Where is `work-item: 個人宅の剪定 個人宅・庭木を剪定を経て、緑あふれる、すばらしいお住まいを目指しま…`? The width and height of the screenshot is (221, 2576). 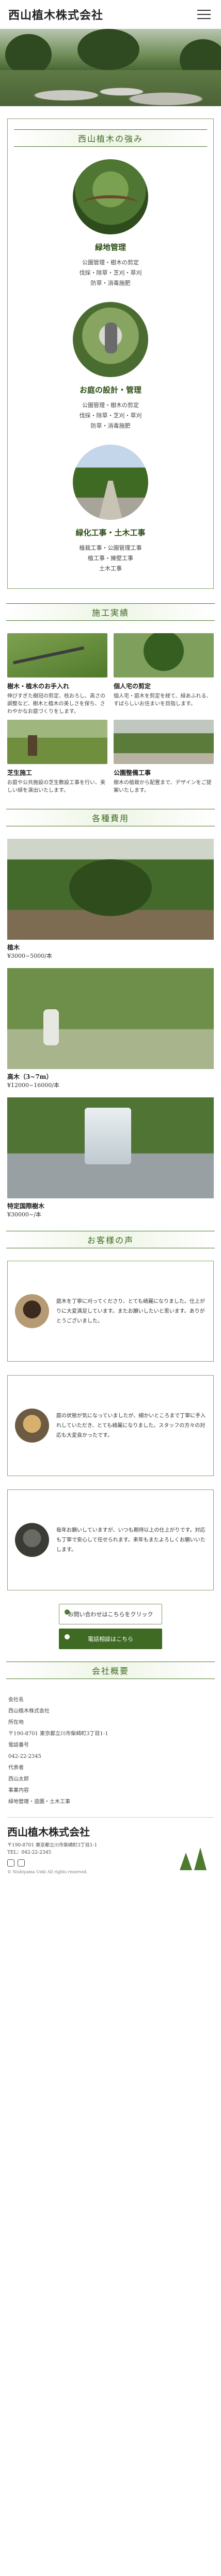 work-item: 個人宅の剪定 個人宅・庭木を剪定を経て、緑あふれる、すばらしいお住まいを目指しま… is located at coordinates (164, 674).